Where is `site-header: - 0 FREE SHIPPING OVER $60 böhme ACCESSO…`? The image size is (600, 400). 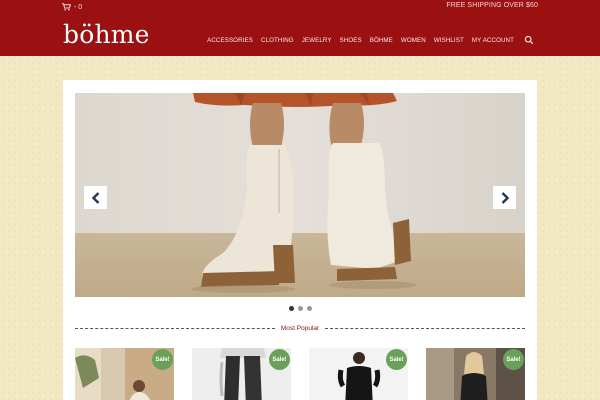
site-header: - 0 FREE SHIPPING OVER $60 böhme ACCESSO… is located at coordinates (300, 28).